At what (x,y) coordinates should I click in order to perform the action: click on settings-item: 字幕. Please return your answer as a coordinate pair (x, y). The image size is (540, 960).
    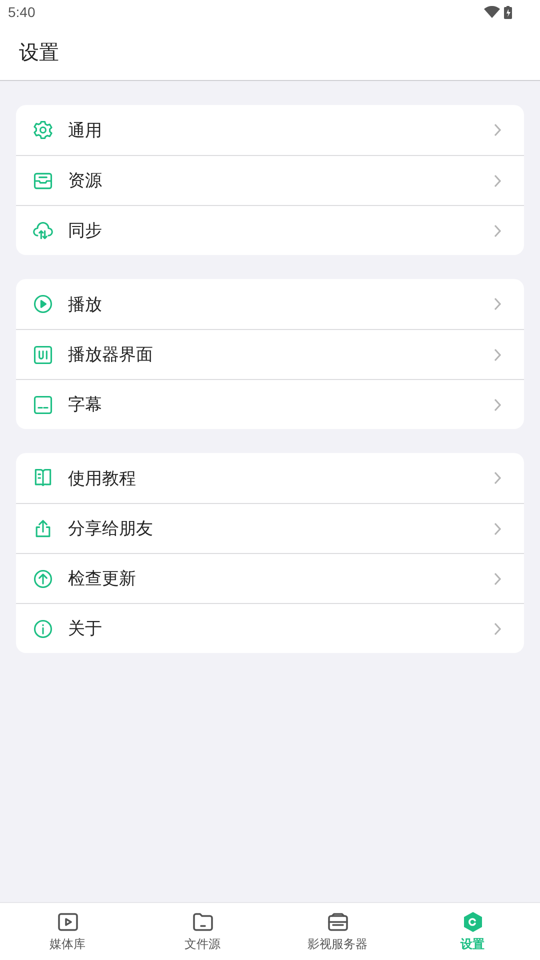
    Looking at the image, I should click on (270, 404).